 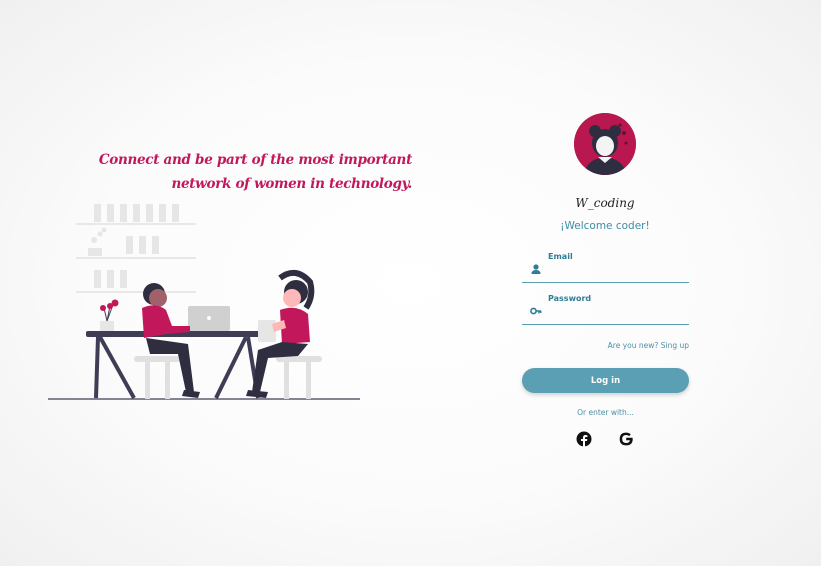 What do you see at coordinates (536, 269) in the screenshot?
I see `user-icon` at bounding box center [536, 269].